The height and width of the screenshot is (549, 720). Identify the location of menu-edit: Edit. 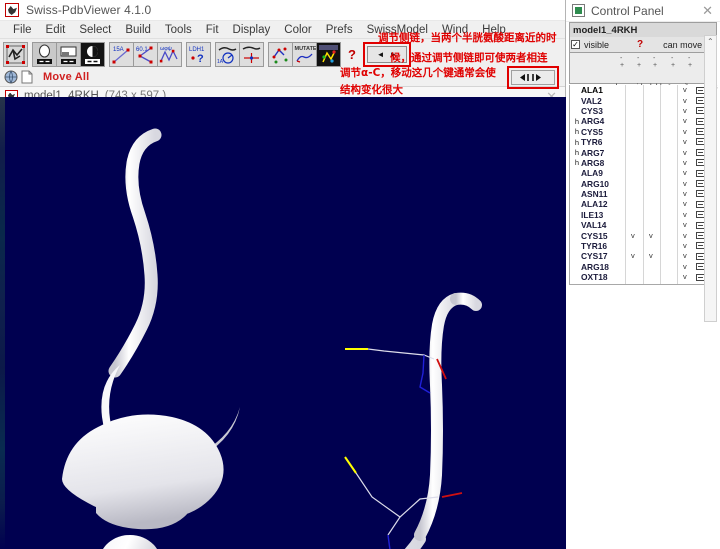
(56, 30).